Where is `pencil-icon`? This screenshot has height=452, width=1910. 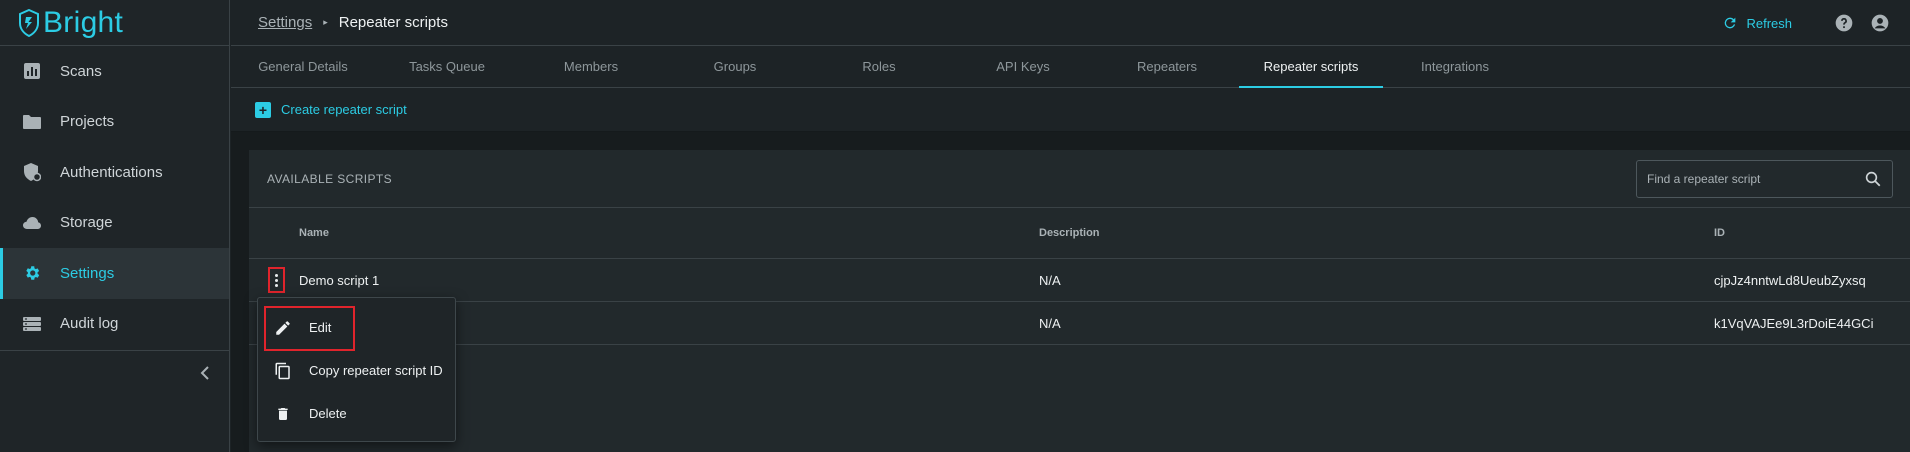 pencil-icon is located at coordinates (283, 328).